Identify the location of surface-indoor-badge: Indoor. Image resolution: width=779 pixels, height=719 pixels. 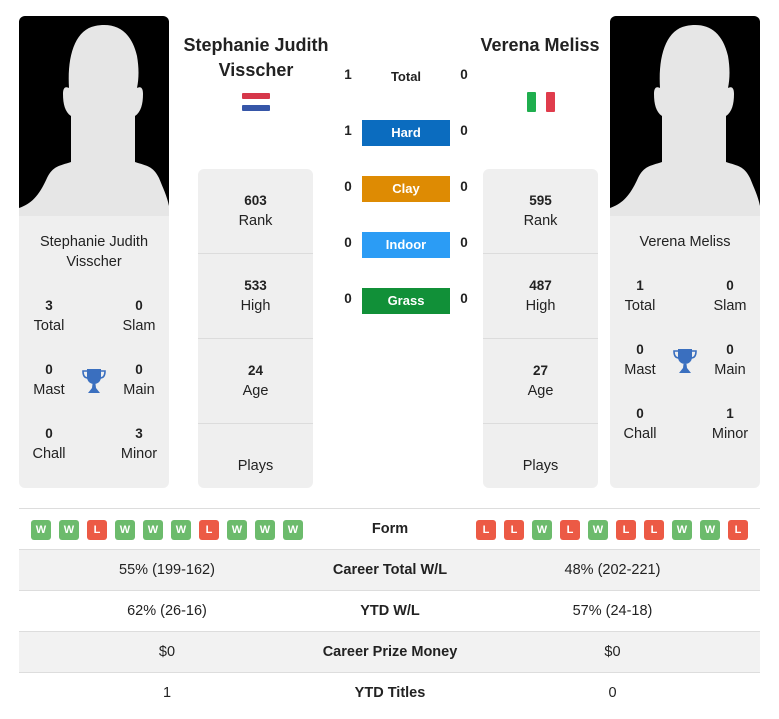
(406, 245).